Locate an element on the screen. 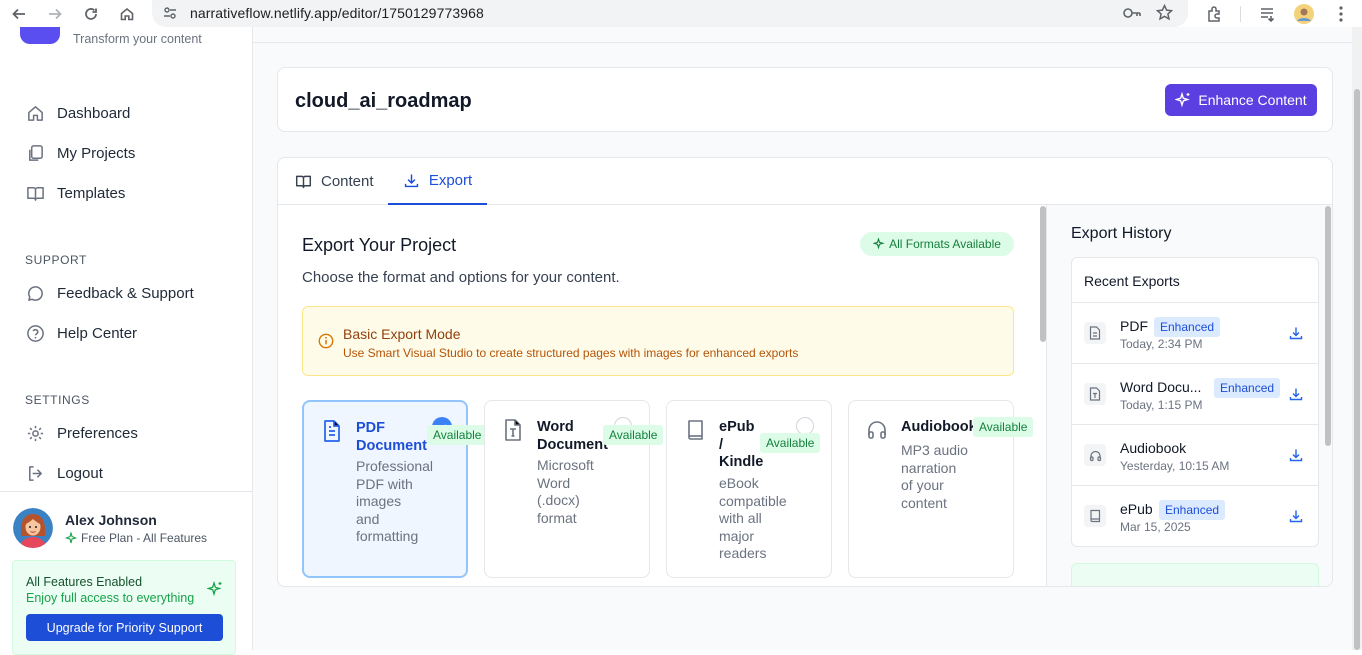 Image resolution: width=1362 pixels, height=655 pixels. forward-arrow-icon is located at coordinates (55, 14).